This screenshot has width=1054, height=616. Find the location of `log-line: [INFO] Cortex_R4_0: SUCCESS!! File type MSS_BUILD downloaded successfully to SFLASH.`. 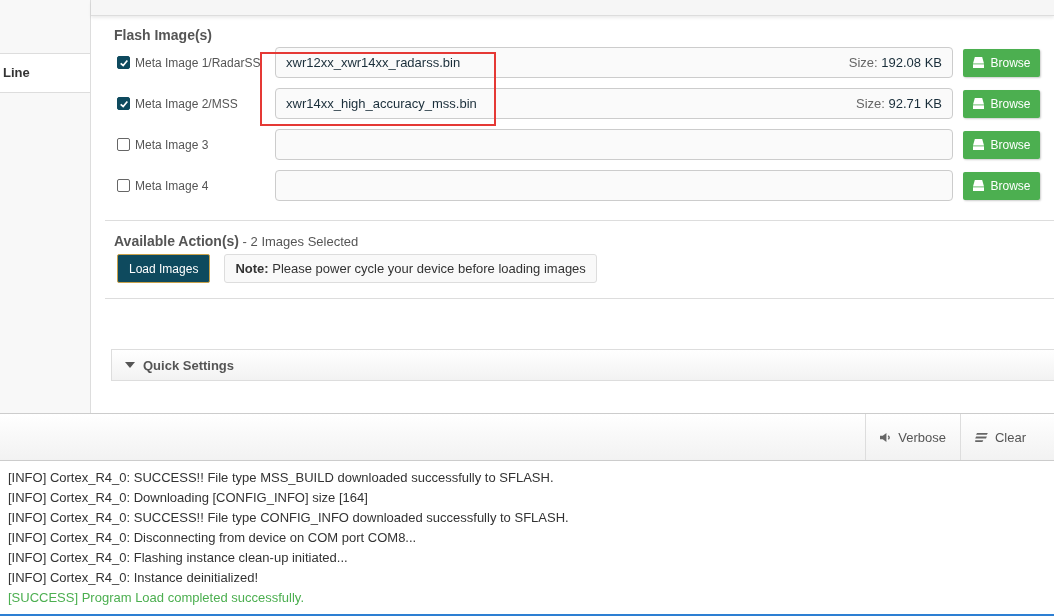

log-line: [INFO] Cortex_R4_0: SUCCESS!! File type MSS_BUILD downloaded successfully to SFLASH. is located at coordinates (281, 478).